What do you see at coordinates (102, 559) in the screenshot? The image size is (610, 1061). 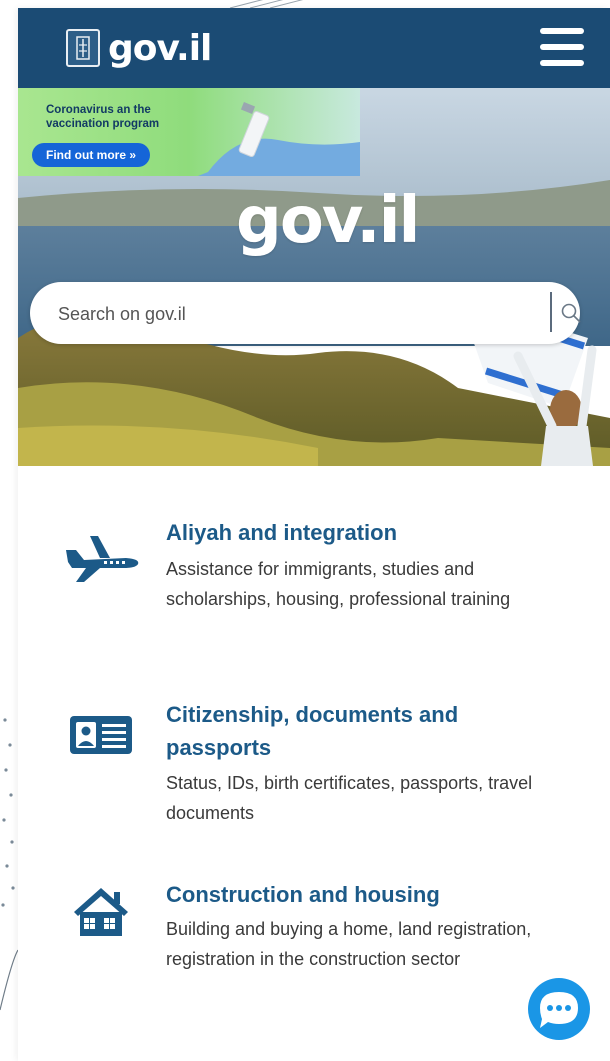 I see `airplane-icon` at bounding box center [102, 559].